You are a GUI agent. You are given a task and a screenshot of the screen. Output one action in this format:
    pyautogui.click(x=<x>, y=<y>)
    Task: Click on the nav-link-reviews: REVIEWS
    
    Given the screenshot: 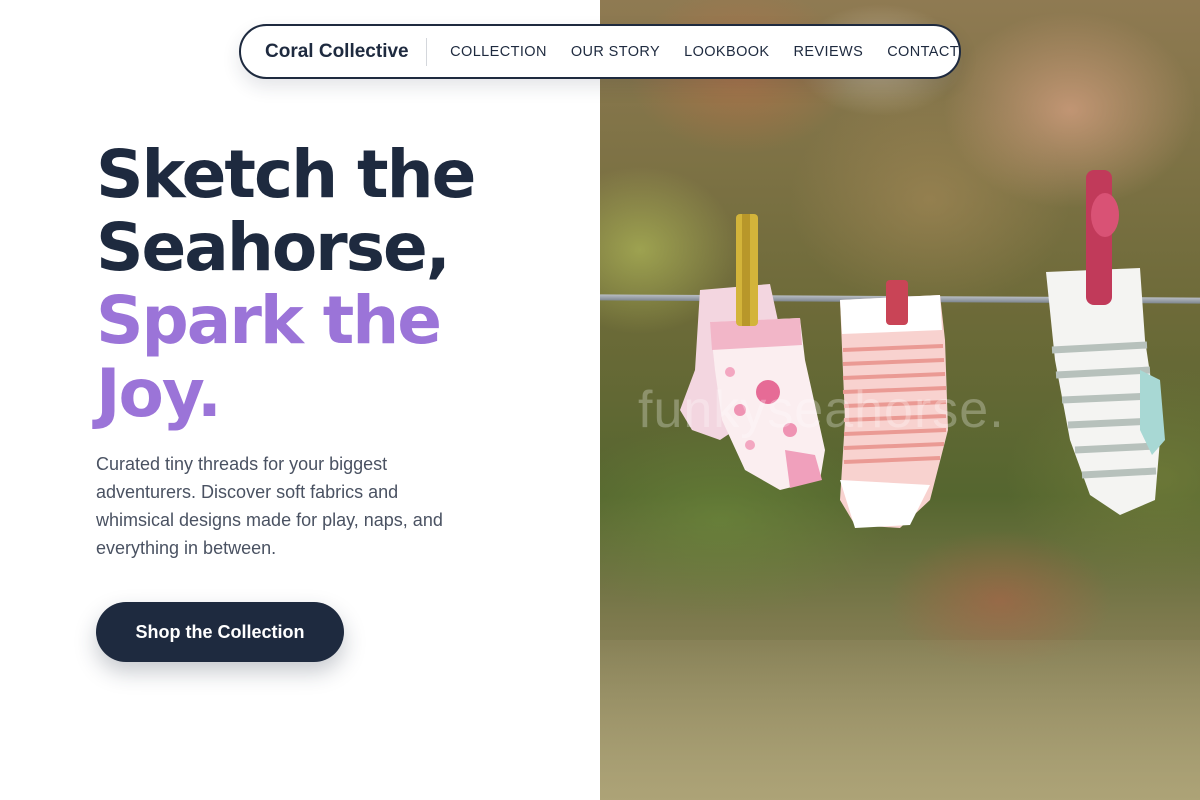 What is the action you would take?
    pyautogui.click(x=829, y=52)
    